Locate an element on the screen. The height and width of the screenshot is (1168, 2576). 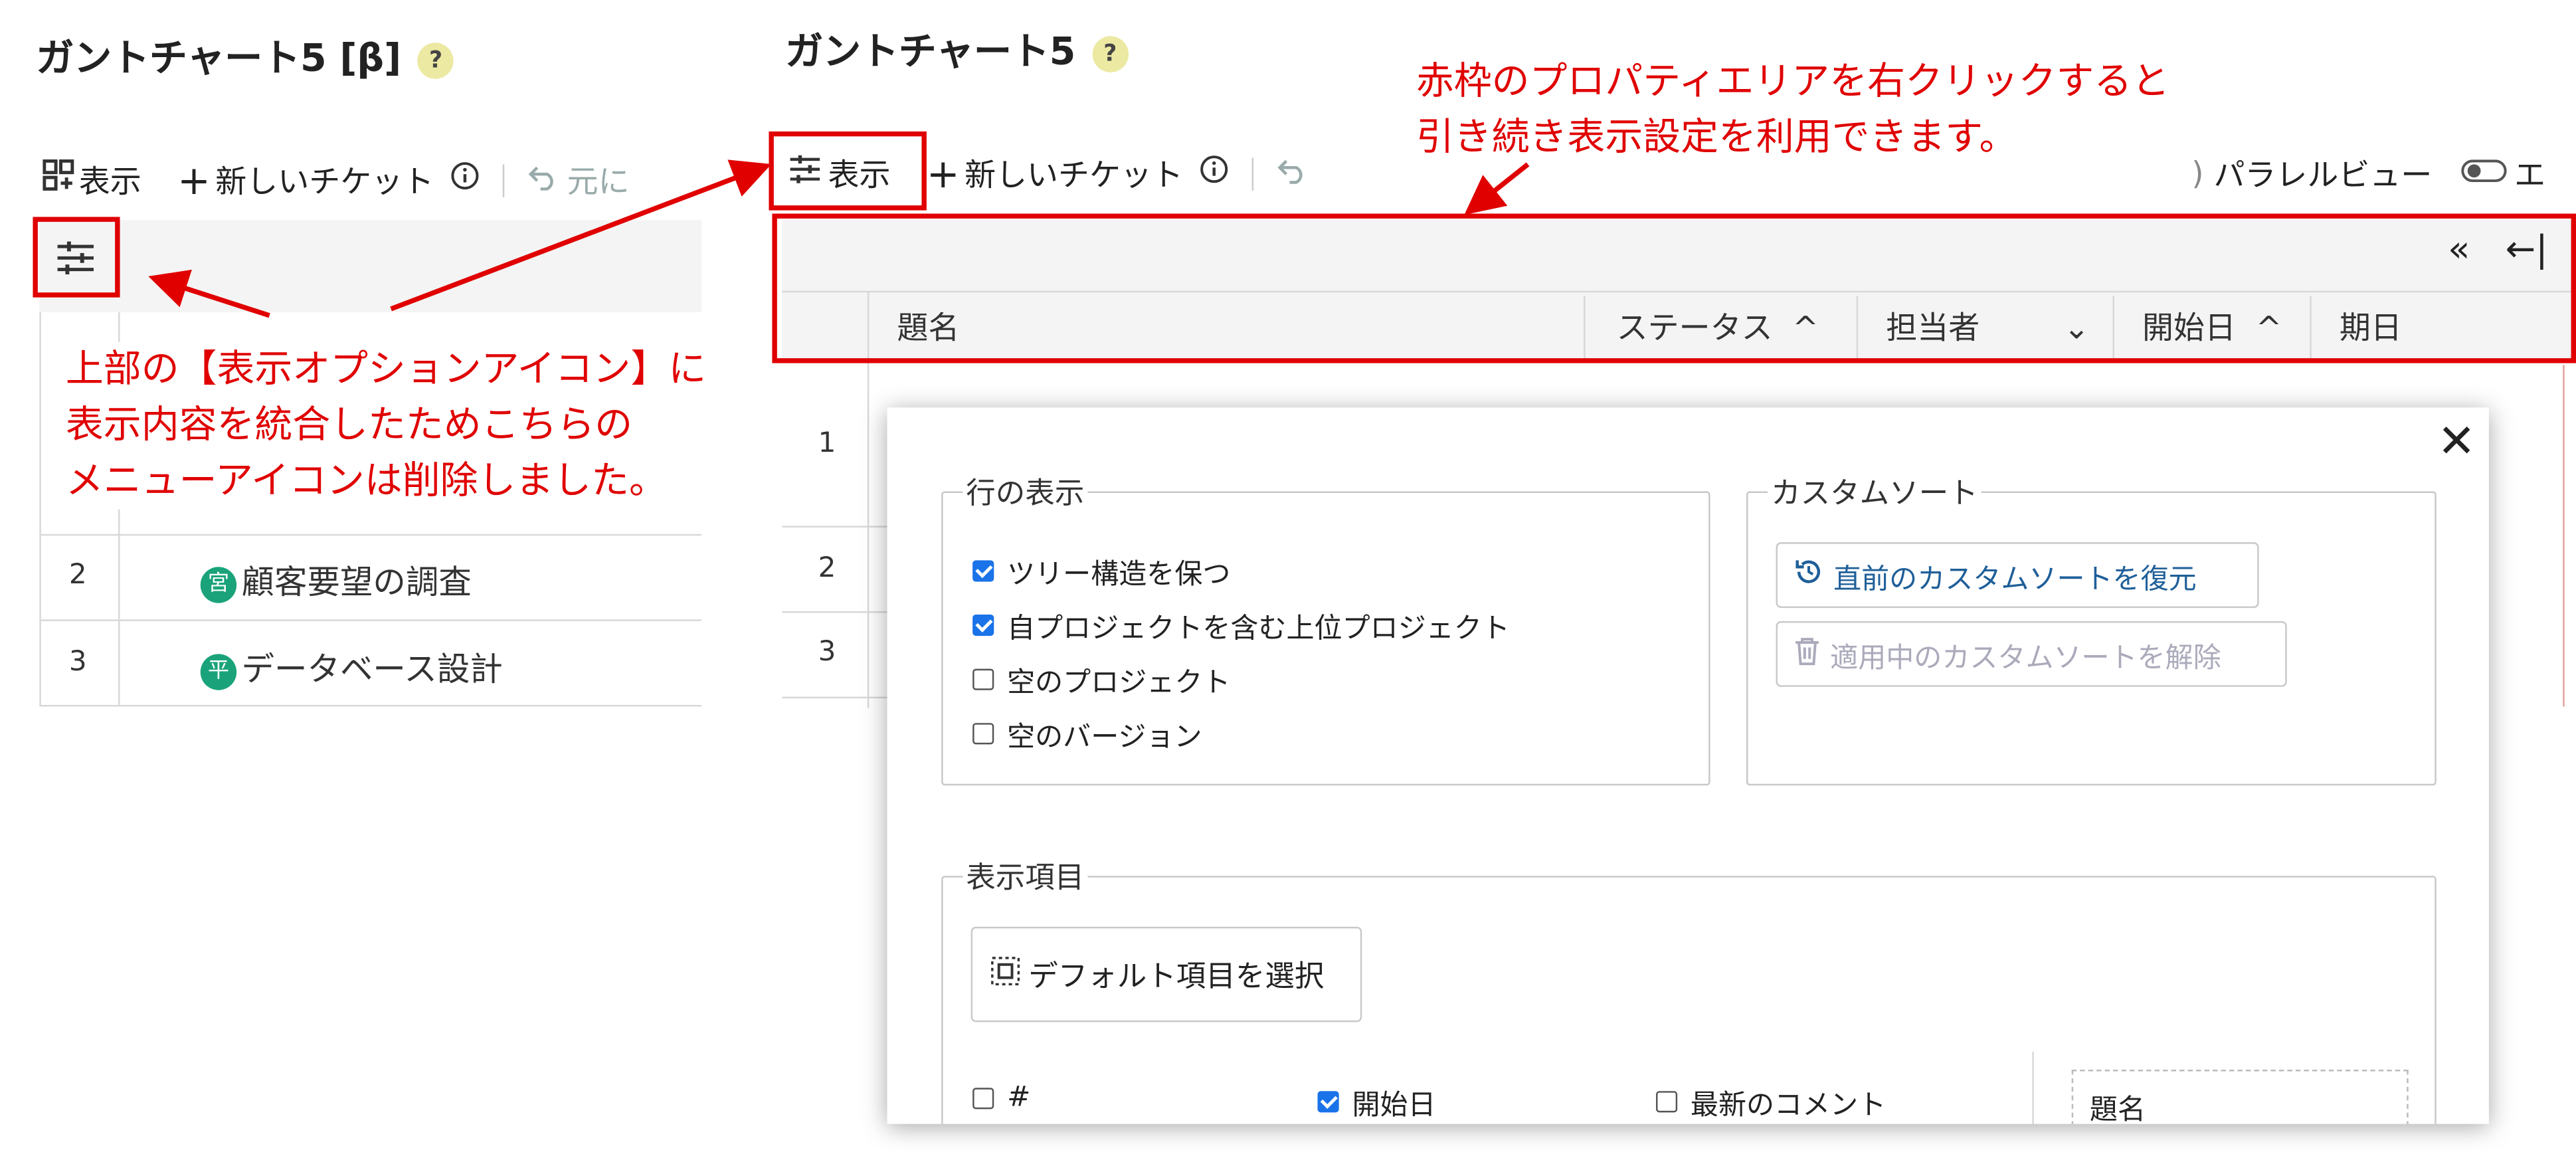
dotted-select-icon is located at coordinates (1005, 974).